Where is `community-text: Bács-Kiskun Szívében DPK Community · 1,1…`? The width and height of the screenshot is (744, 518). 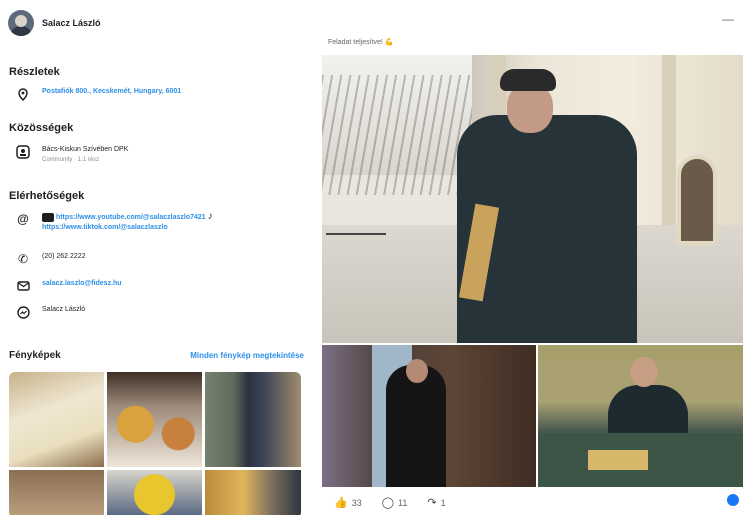
community-text: Bács-Kiskun Szívében DPK Community · 1,1… is located at coordinates (85, 155).